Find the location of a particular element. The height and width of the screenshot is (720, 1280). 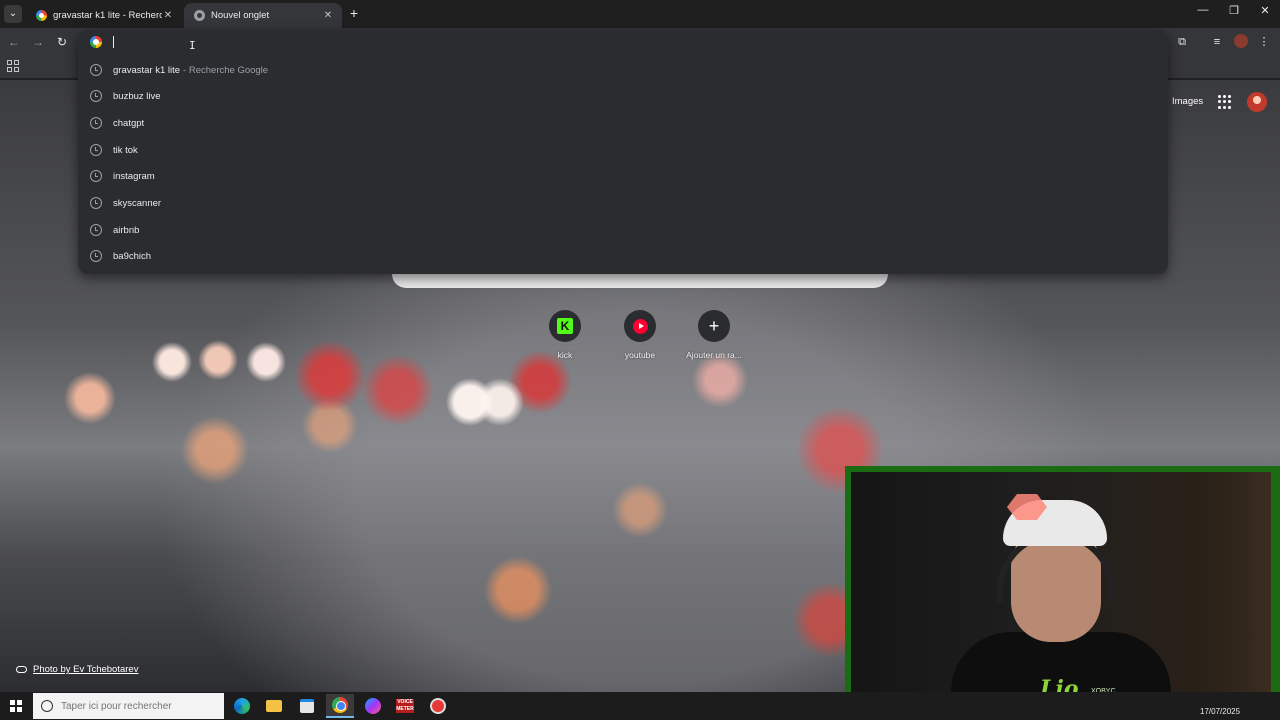

suggestion-text: skyscanner is located at coordinates (137, 203).